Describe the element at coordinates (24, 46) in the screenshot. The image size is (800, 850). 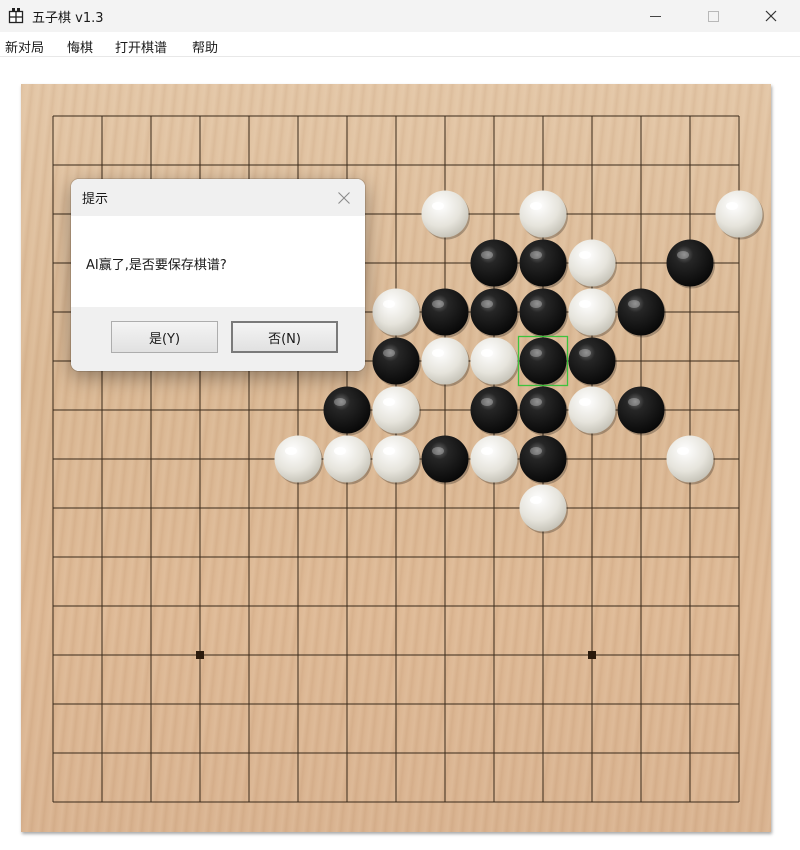
I see `menu-new-game: 新对局` at that location.